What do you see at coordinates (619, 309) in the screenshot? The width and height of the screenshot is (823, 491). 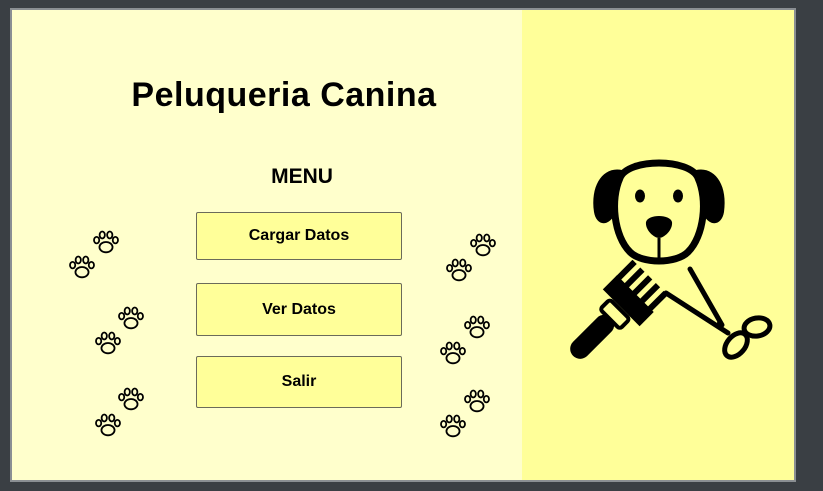 I see `comb-icon` at bounding box center [619, 309].